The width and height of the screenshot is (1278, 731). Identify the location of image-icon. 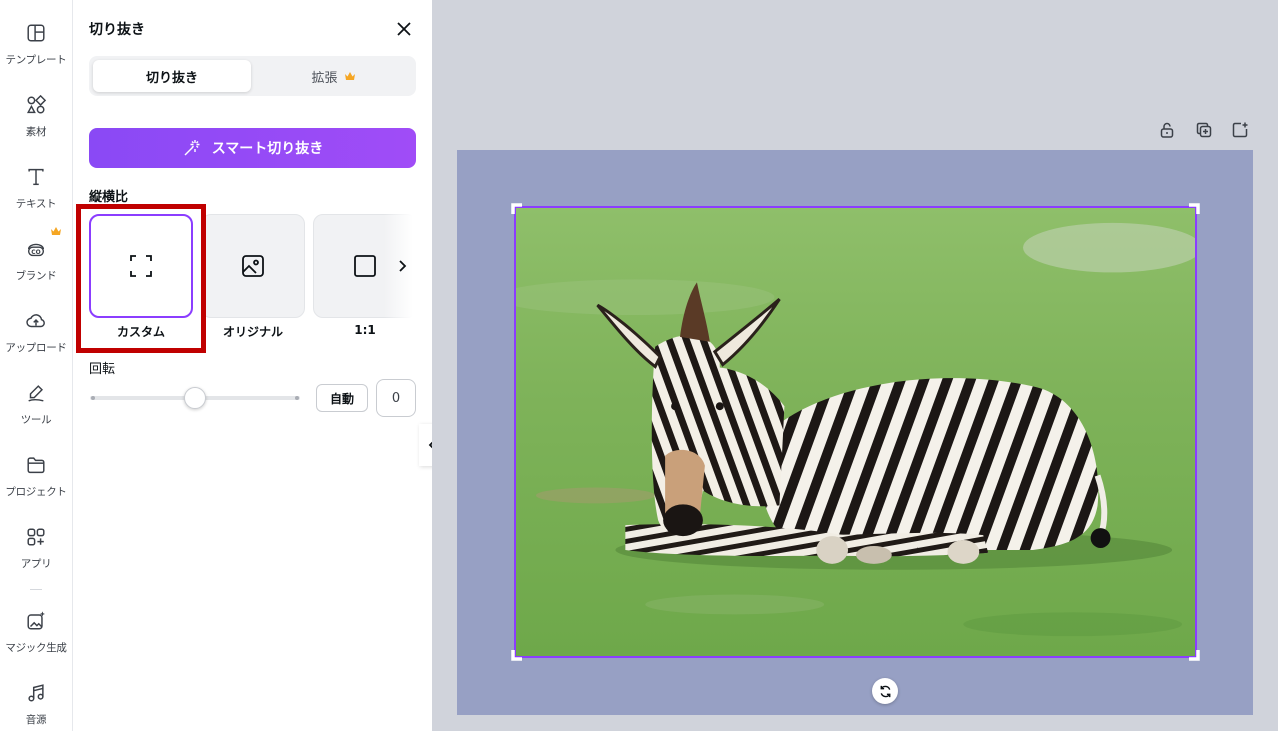
(253, 266).